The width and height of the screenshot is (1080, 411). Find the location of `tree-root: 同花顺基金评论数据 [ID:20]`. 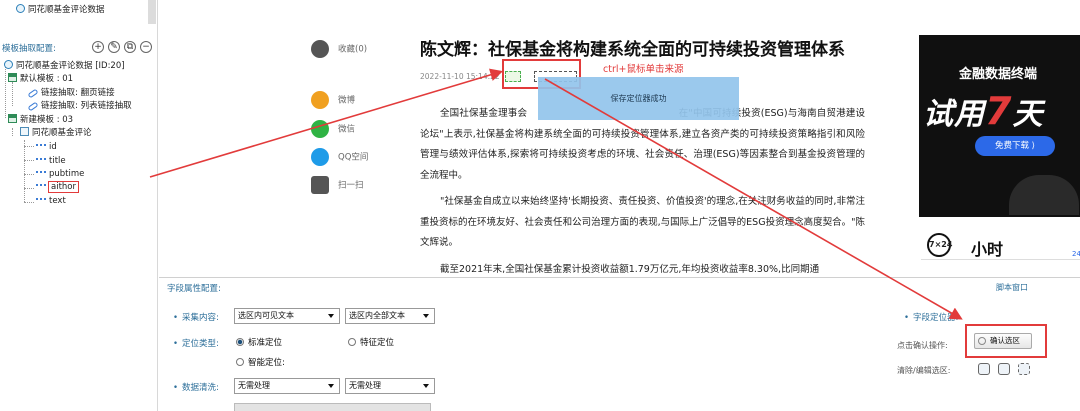

tree-root: 同花顺基金评论数据 [ID:20] is located at coordinates (64, 66).